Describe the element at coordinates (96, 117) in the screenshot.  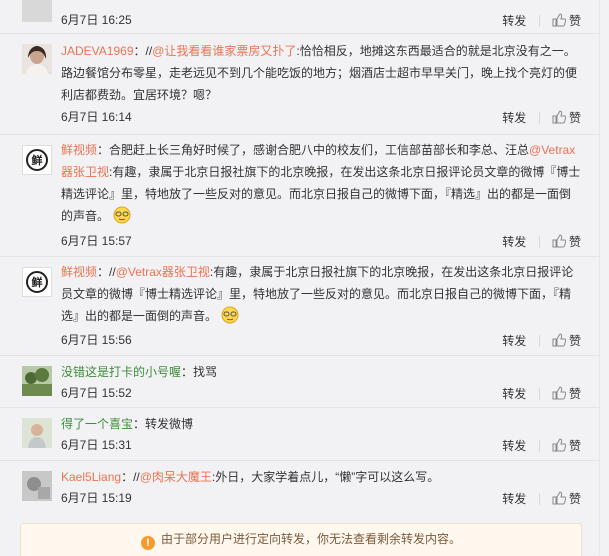
I see `timestamp: 6月7日 16:14` at that location.